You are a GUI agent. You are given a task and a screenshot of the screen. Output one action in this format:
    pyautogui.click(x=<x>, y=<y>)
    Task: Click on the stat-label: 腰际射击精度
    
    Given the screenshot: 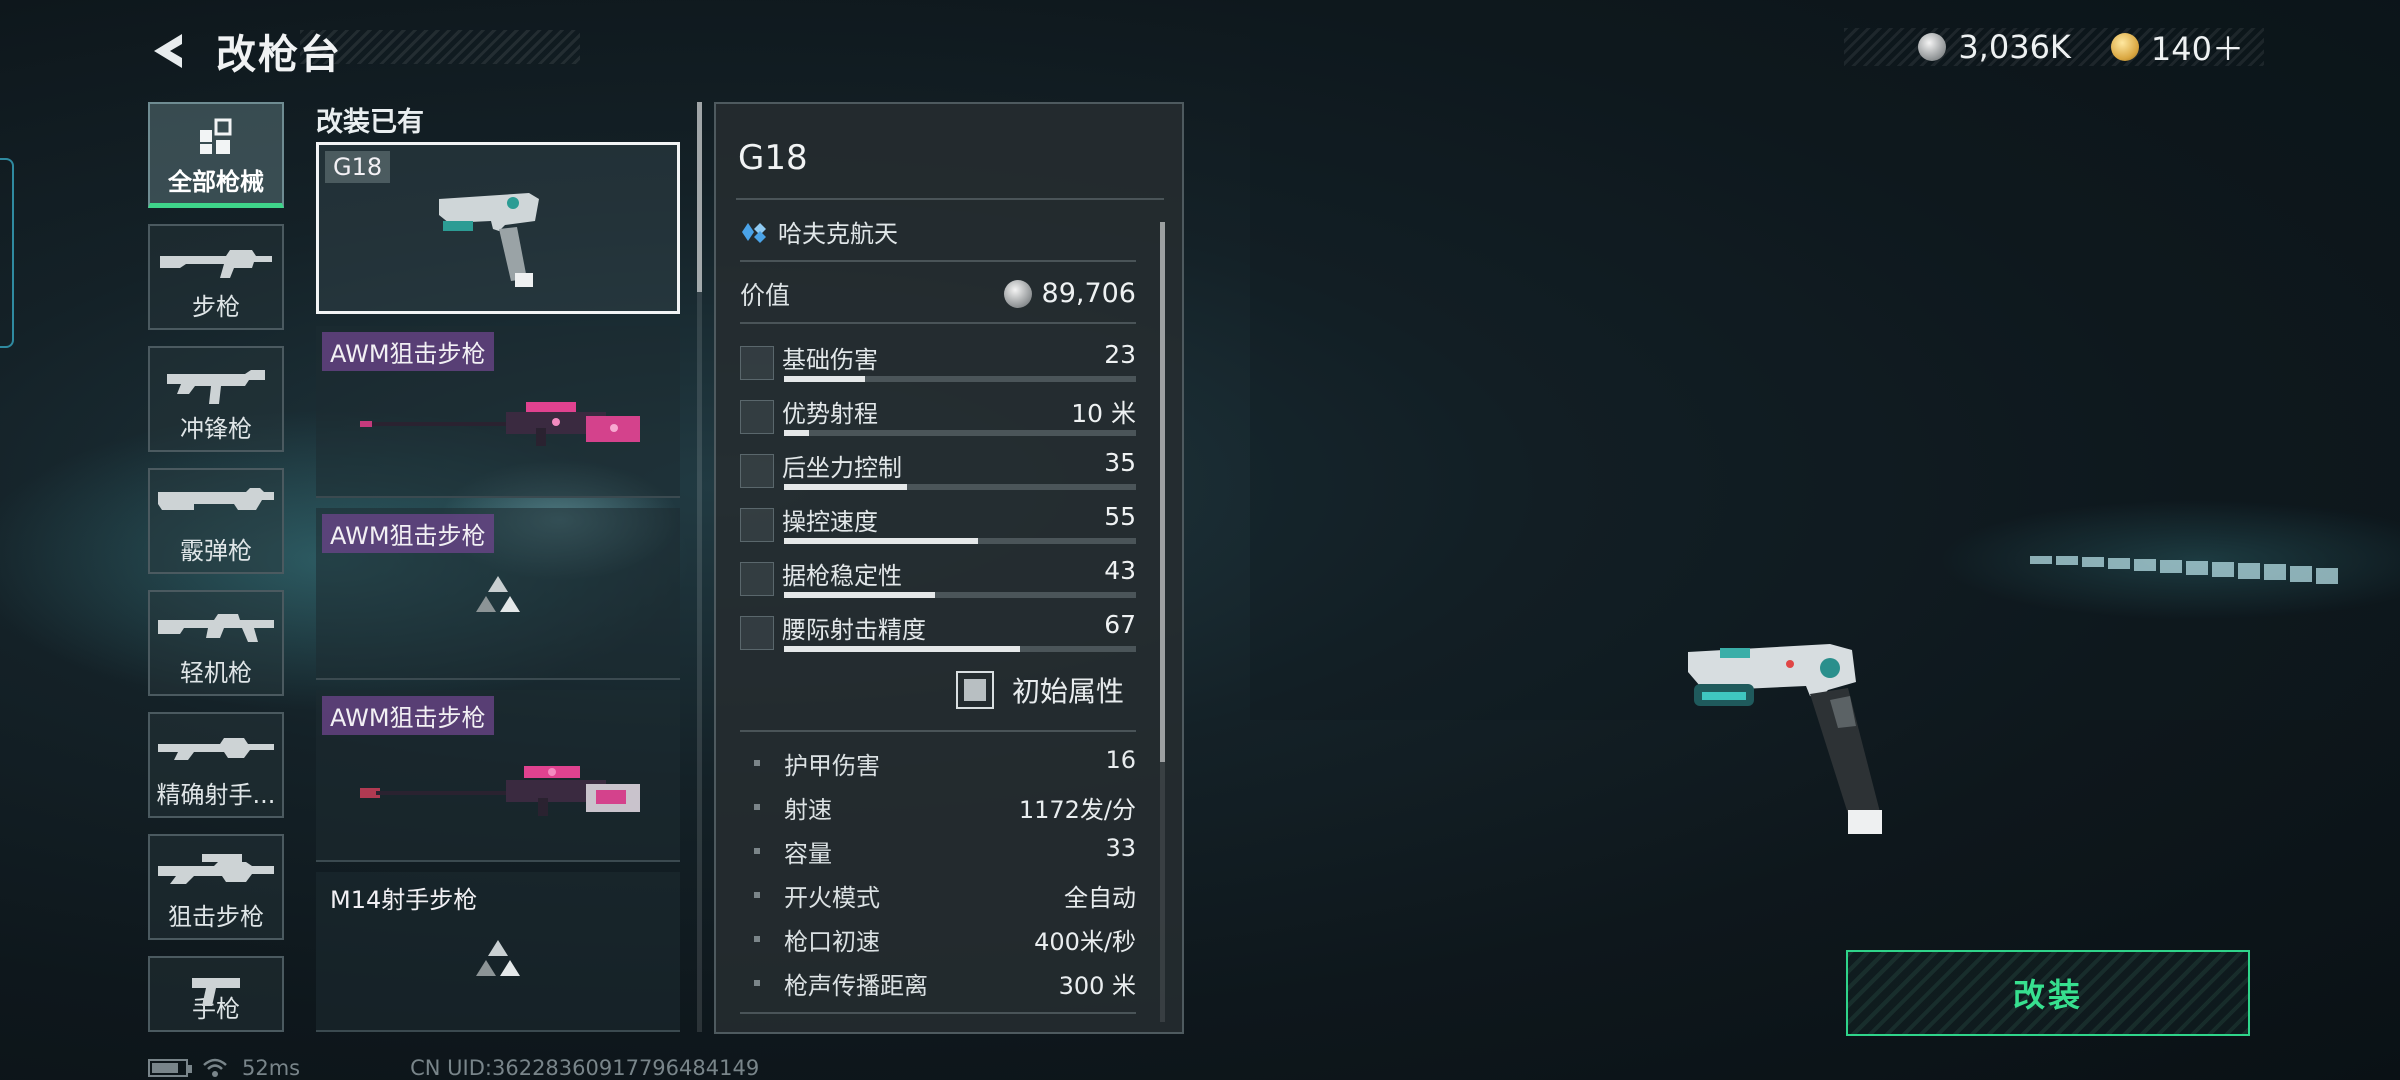 What is the action you would take?
    pyautogui.click(x=854, y=630)
    